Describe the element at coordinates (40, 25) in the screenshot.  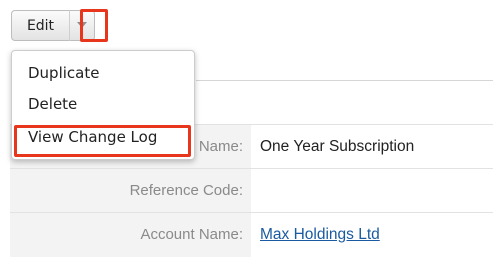
I see `edit-button: Edit` at that location.